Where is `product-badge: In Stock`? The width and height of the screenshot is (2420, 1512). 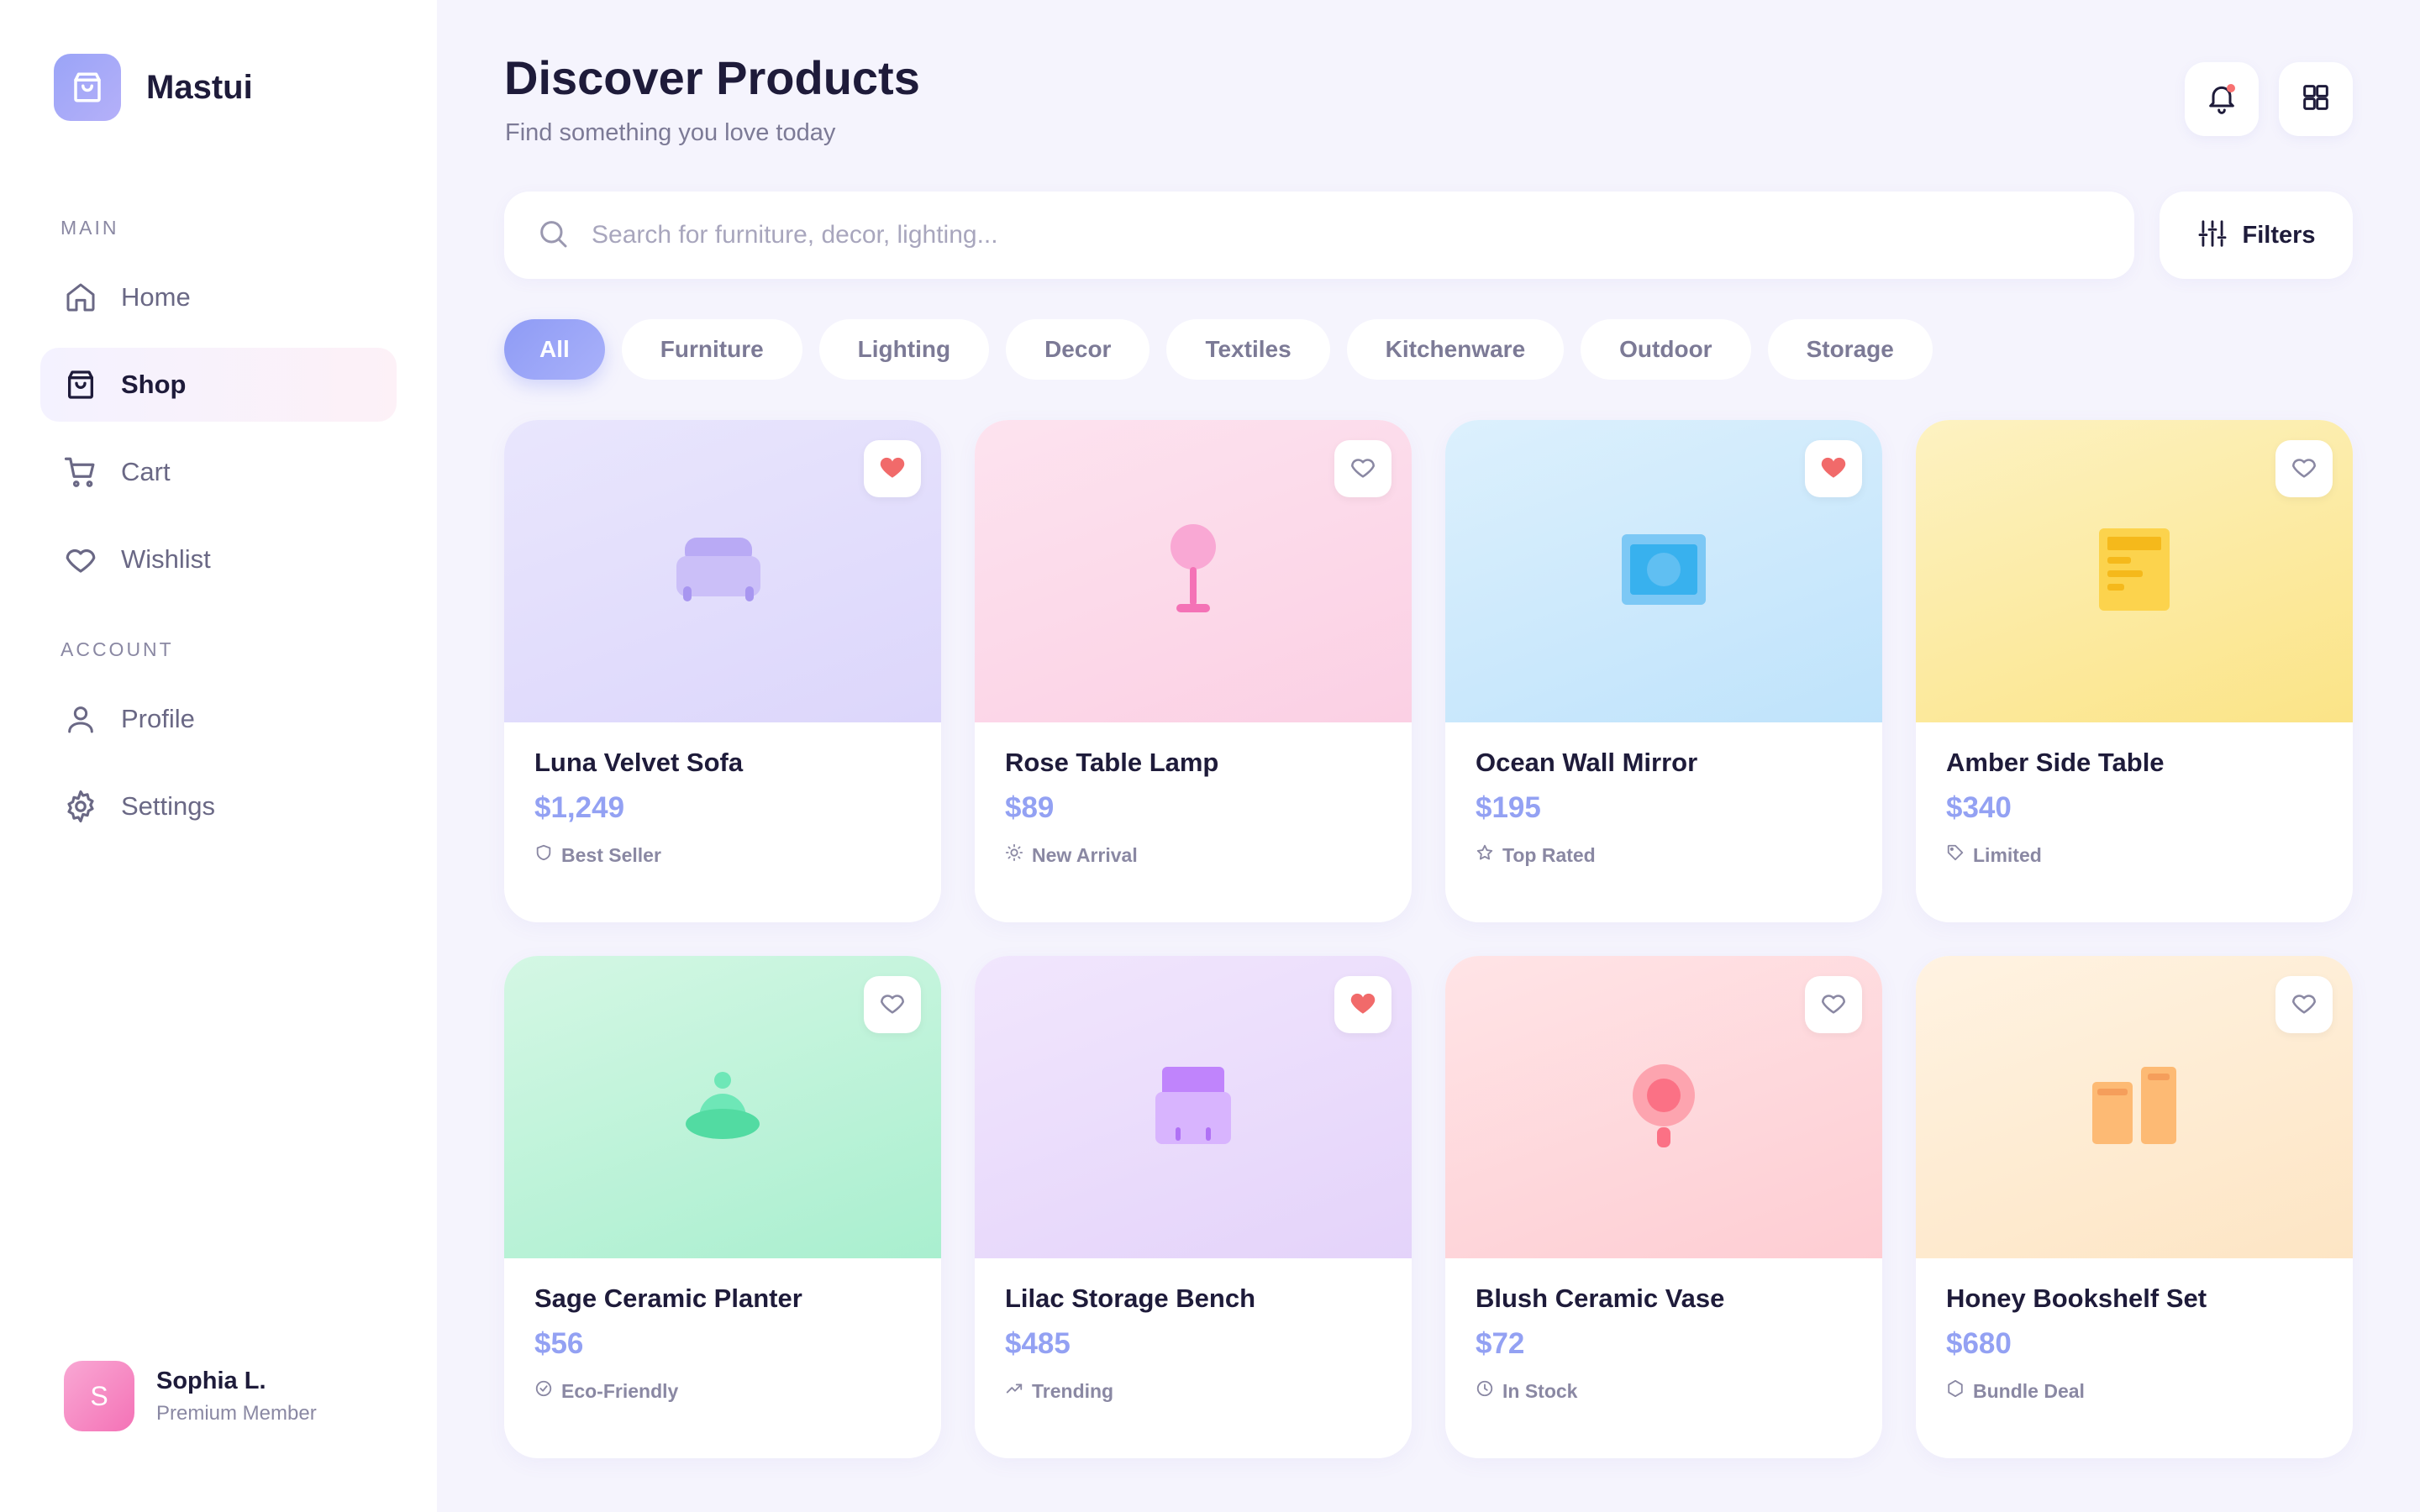
product-badge: In Stock is located at coordinates (1527, 1391).